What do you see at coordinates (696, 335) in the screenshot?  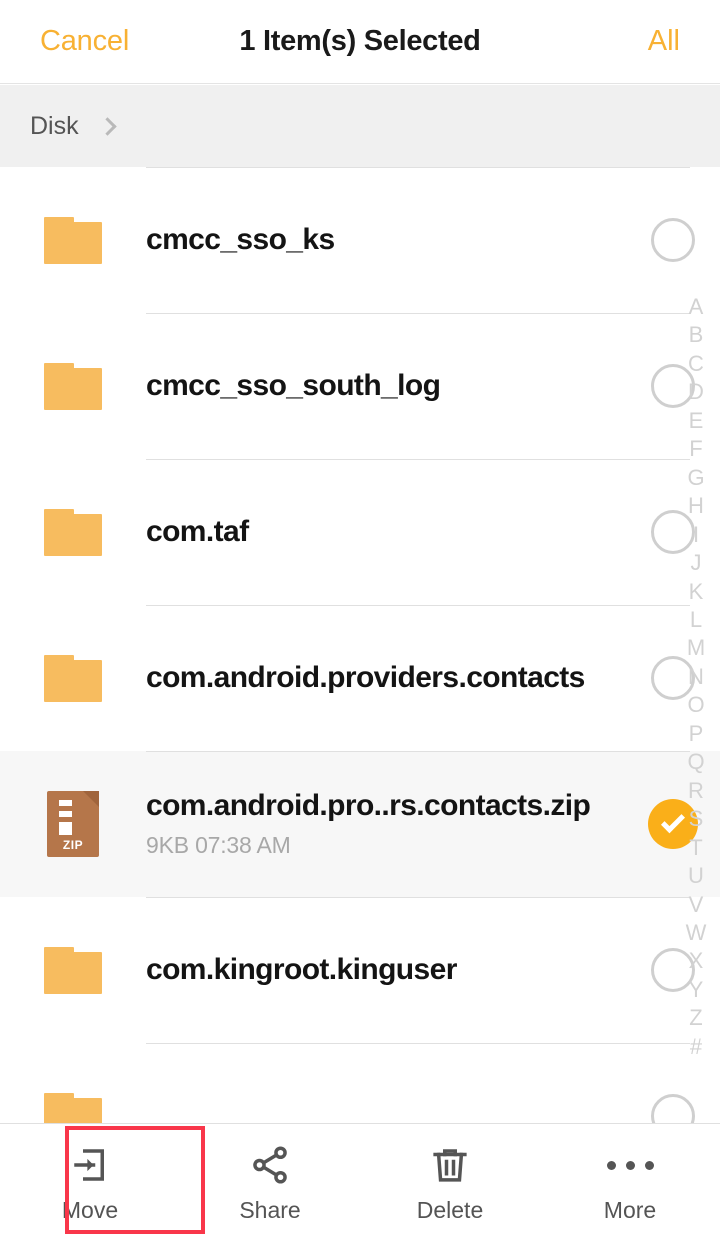 I see `alpha-index-letter: B` at bounding box center [696, 335].